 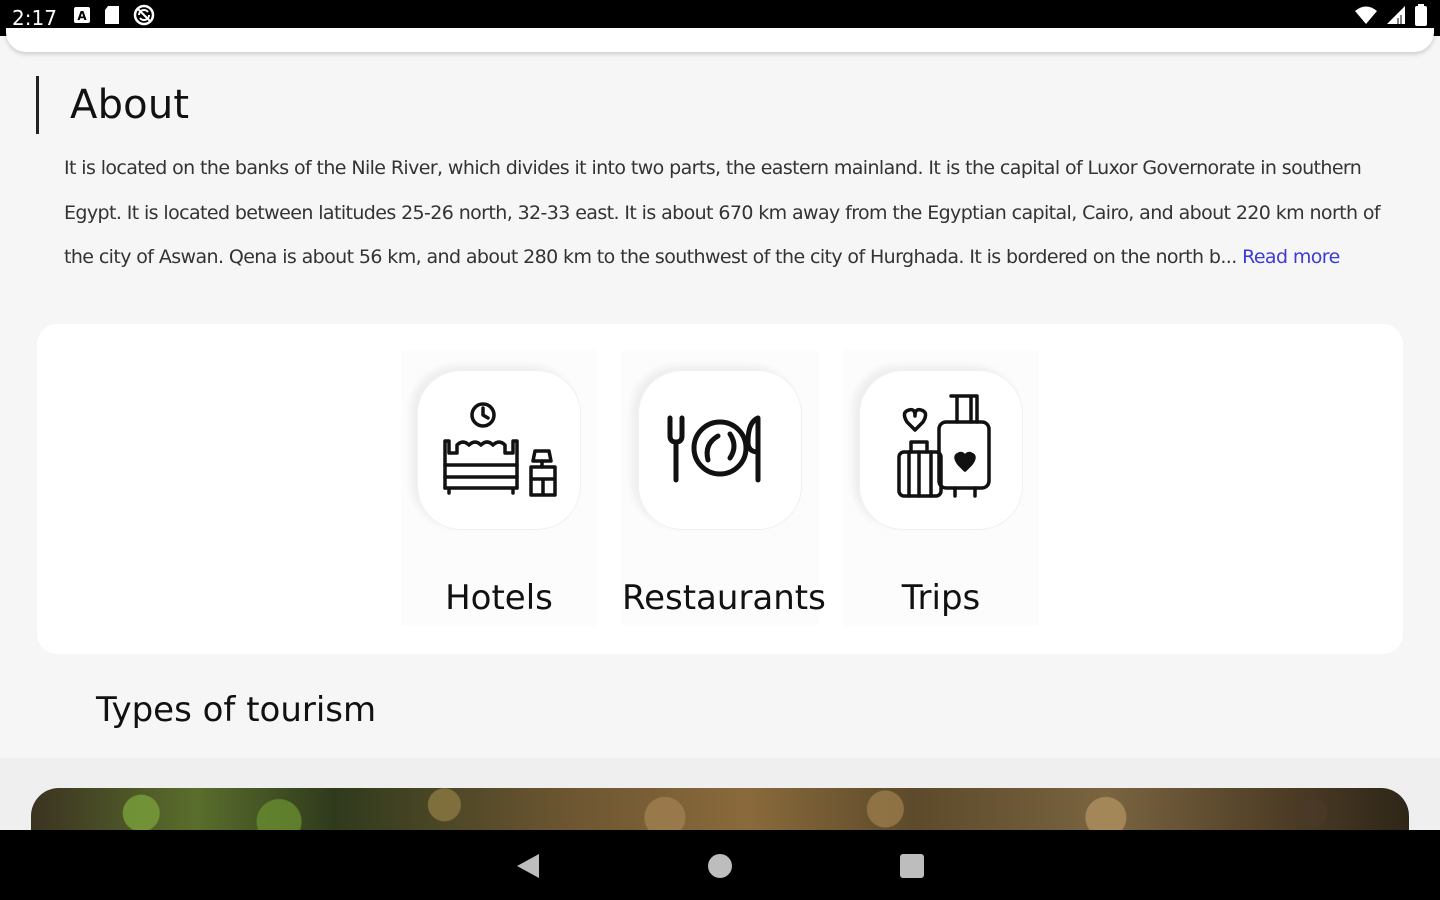 I want to click on navigation-bar, so click(x=720, y=865).